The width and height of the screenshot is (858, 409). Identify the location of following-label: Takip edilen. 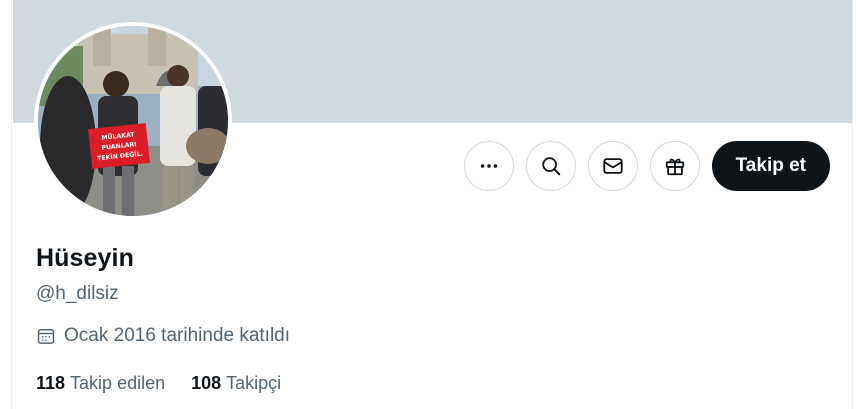
(118, 383).